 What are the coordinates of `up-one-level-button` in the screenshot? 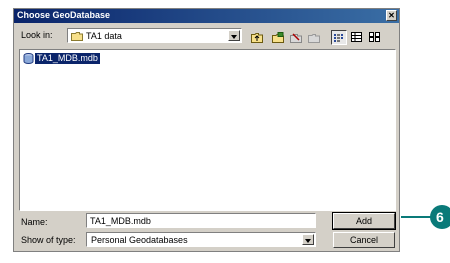 It's located at (257, 37).